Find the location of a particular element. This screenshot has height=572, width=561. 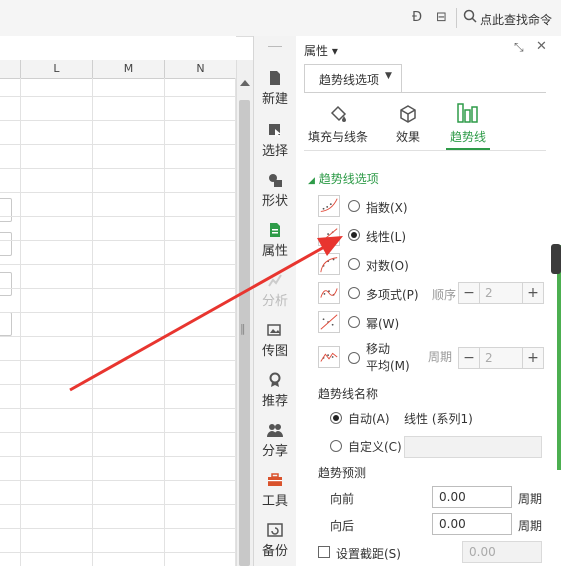

option-label: 对数(O) is located at coordinates (387, 266).